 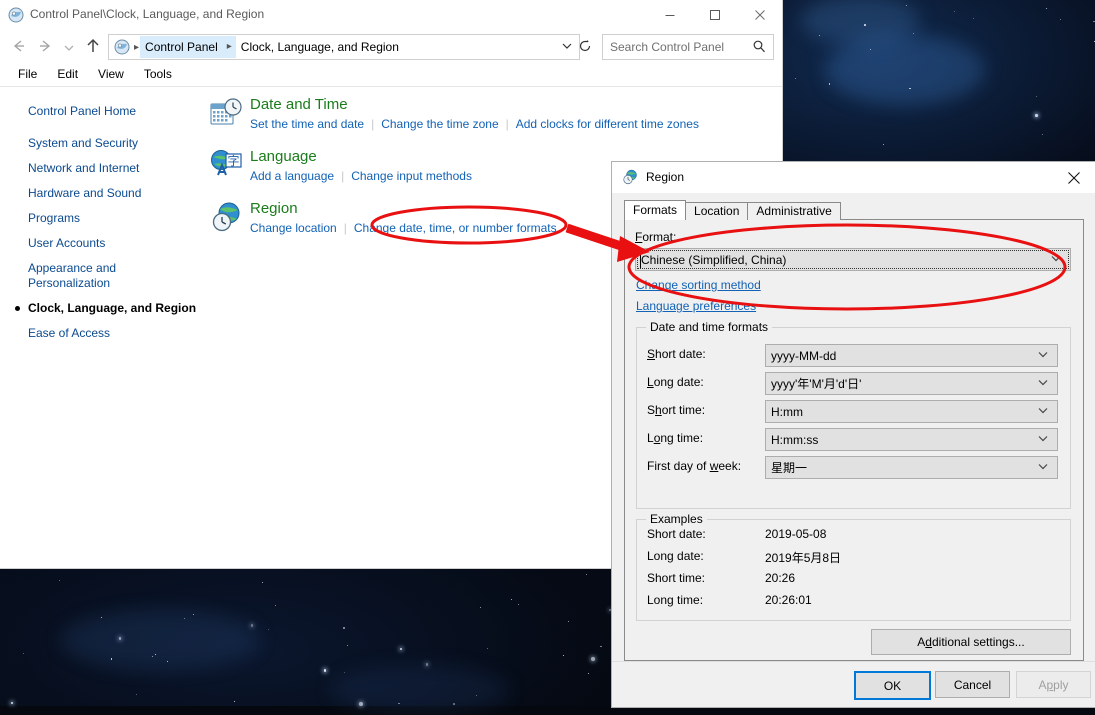 What do you see at coordinates (675, 382) in the screenshot?
I see `long-date-label: Long date:` at bounding box center [675, 382].